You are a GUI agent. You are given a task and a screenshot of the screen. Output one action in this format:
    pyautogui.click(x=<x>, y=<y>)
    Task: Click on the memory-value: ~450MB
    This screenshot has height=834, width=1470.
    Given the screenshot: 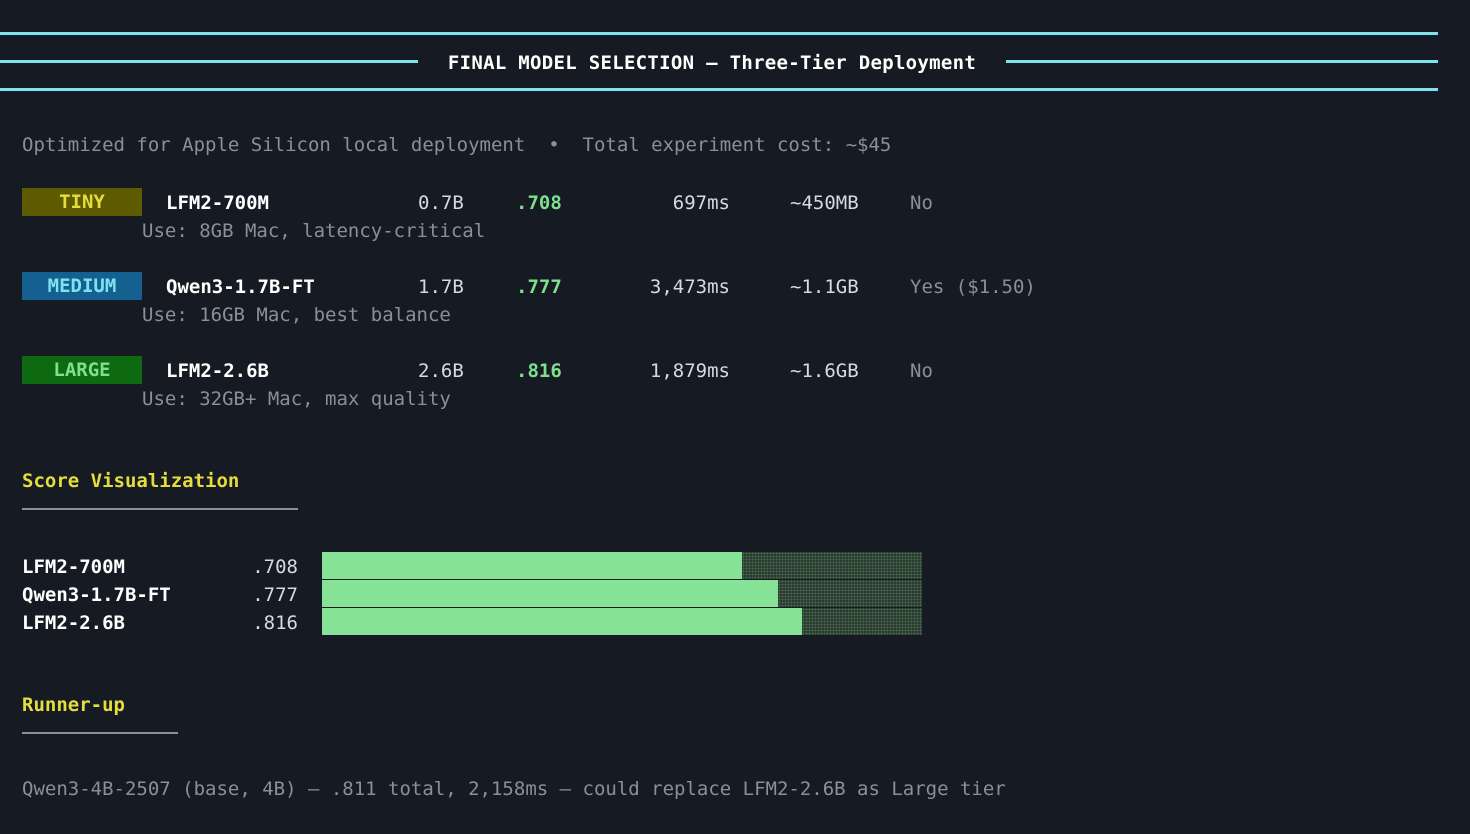 What is the action you would take?
    pyautogui.click(x=824, y=203)
    